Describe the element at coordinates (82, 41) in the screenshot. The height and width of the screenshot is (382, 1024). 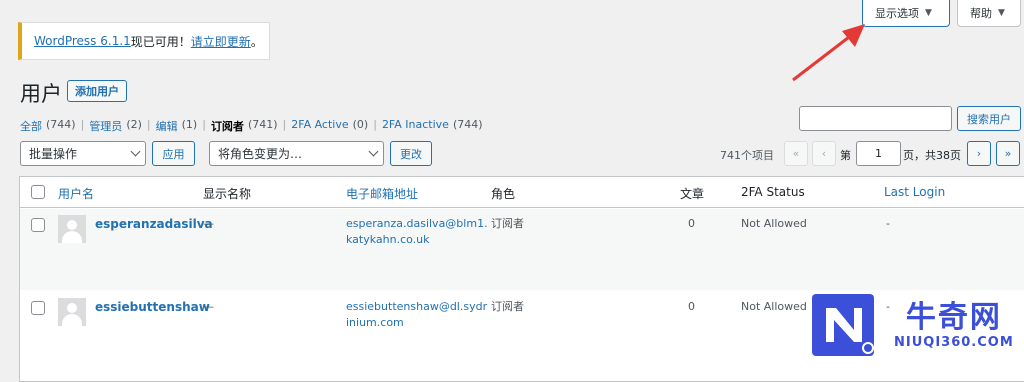
I see `wordpress-version-link: WordPress 6.1.1` at that location.